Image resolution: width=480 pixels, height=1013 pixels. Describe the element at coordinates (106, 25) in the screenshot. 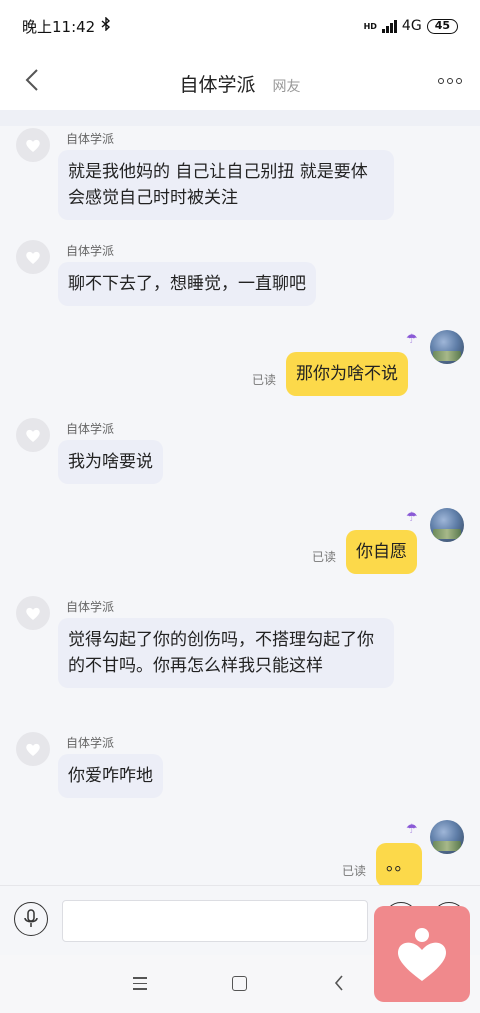

I see `bluetooth-icon` at that location.